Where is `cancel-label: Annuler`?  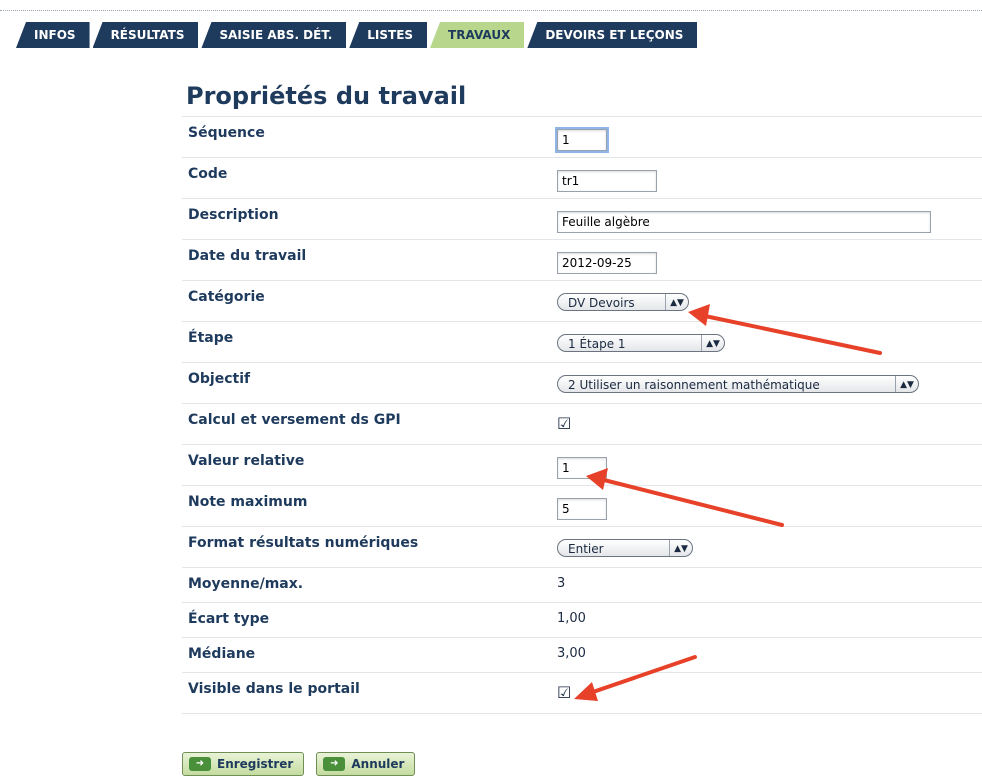
cancel-label: Annuler is located at coordinates (378, 764).